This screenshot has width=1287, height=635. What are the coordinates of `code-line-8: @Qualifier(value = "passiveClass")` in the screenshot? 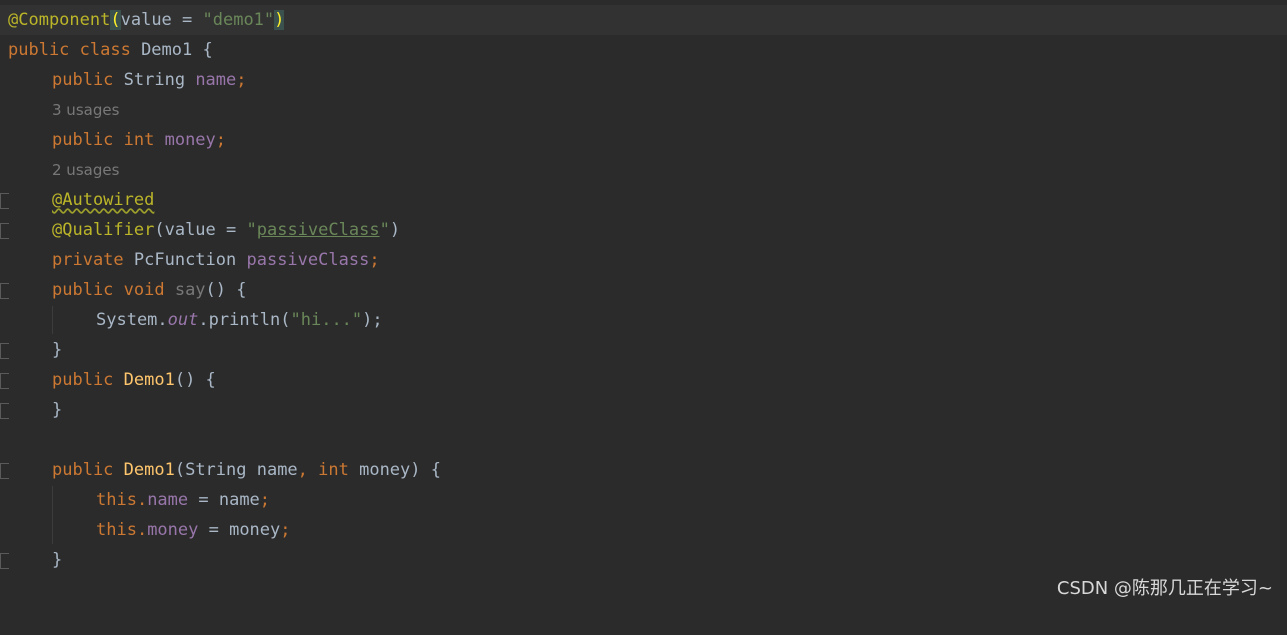 It's located at (643, 230).